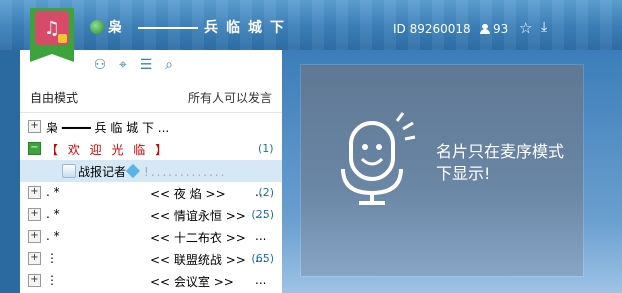 The height and width of the screenshot is (293, 622). Describe the element at coordinates (500, 162) in the screenshot. I see `card-message: 名片只在麦序模式下显示!` at that location.